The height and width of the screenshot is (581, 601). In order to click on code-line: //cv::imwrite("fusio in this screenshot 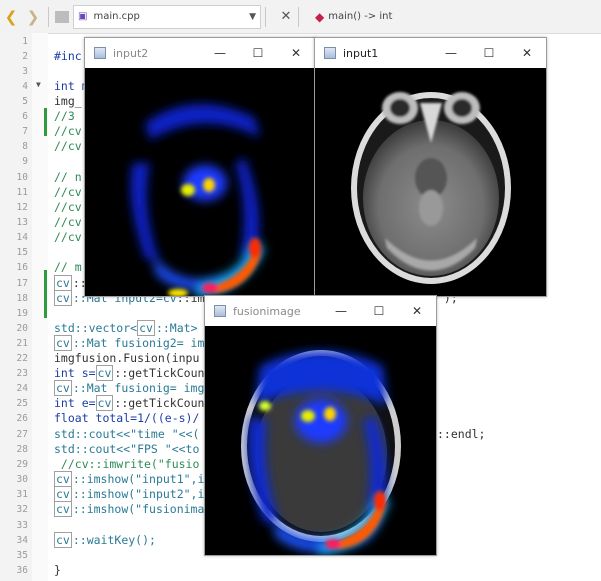, I will do `click(126, 464)`.